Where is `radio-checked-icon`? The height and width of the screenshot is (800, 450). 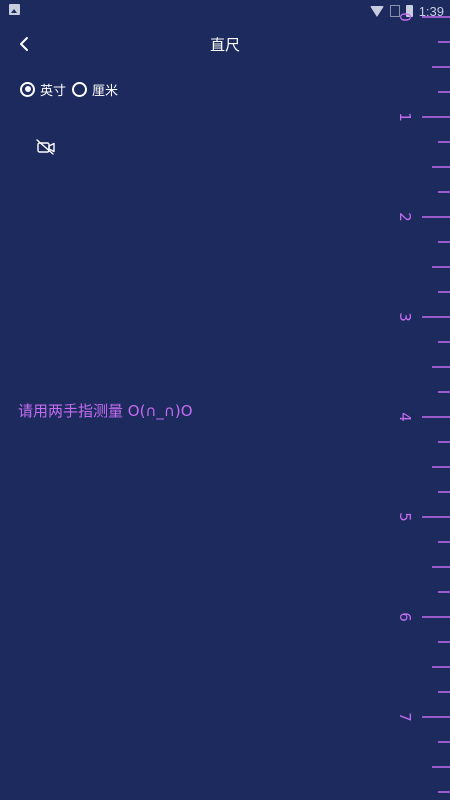 radio-checked-icon is located at coordinates (27, 89).